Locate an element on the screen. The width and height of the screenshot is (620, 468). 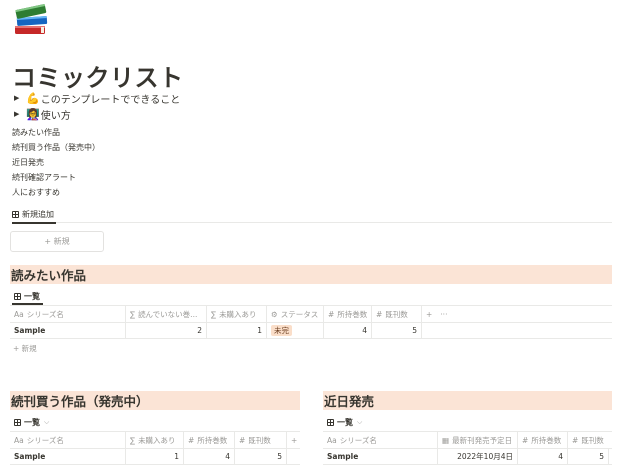
new-entry-button: + 新規 is located at coordinates (57, 241).